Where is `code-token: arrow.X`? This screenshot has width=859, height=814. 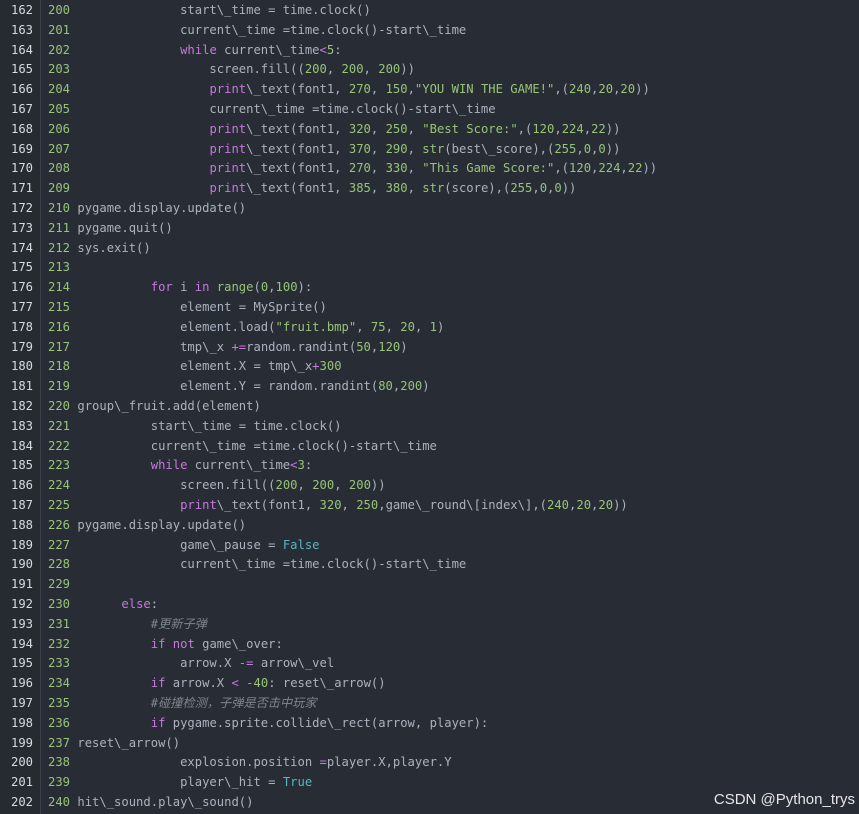 code-token: arrow.X is located at coordinates (158, 663).